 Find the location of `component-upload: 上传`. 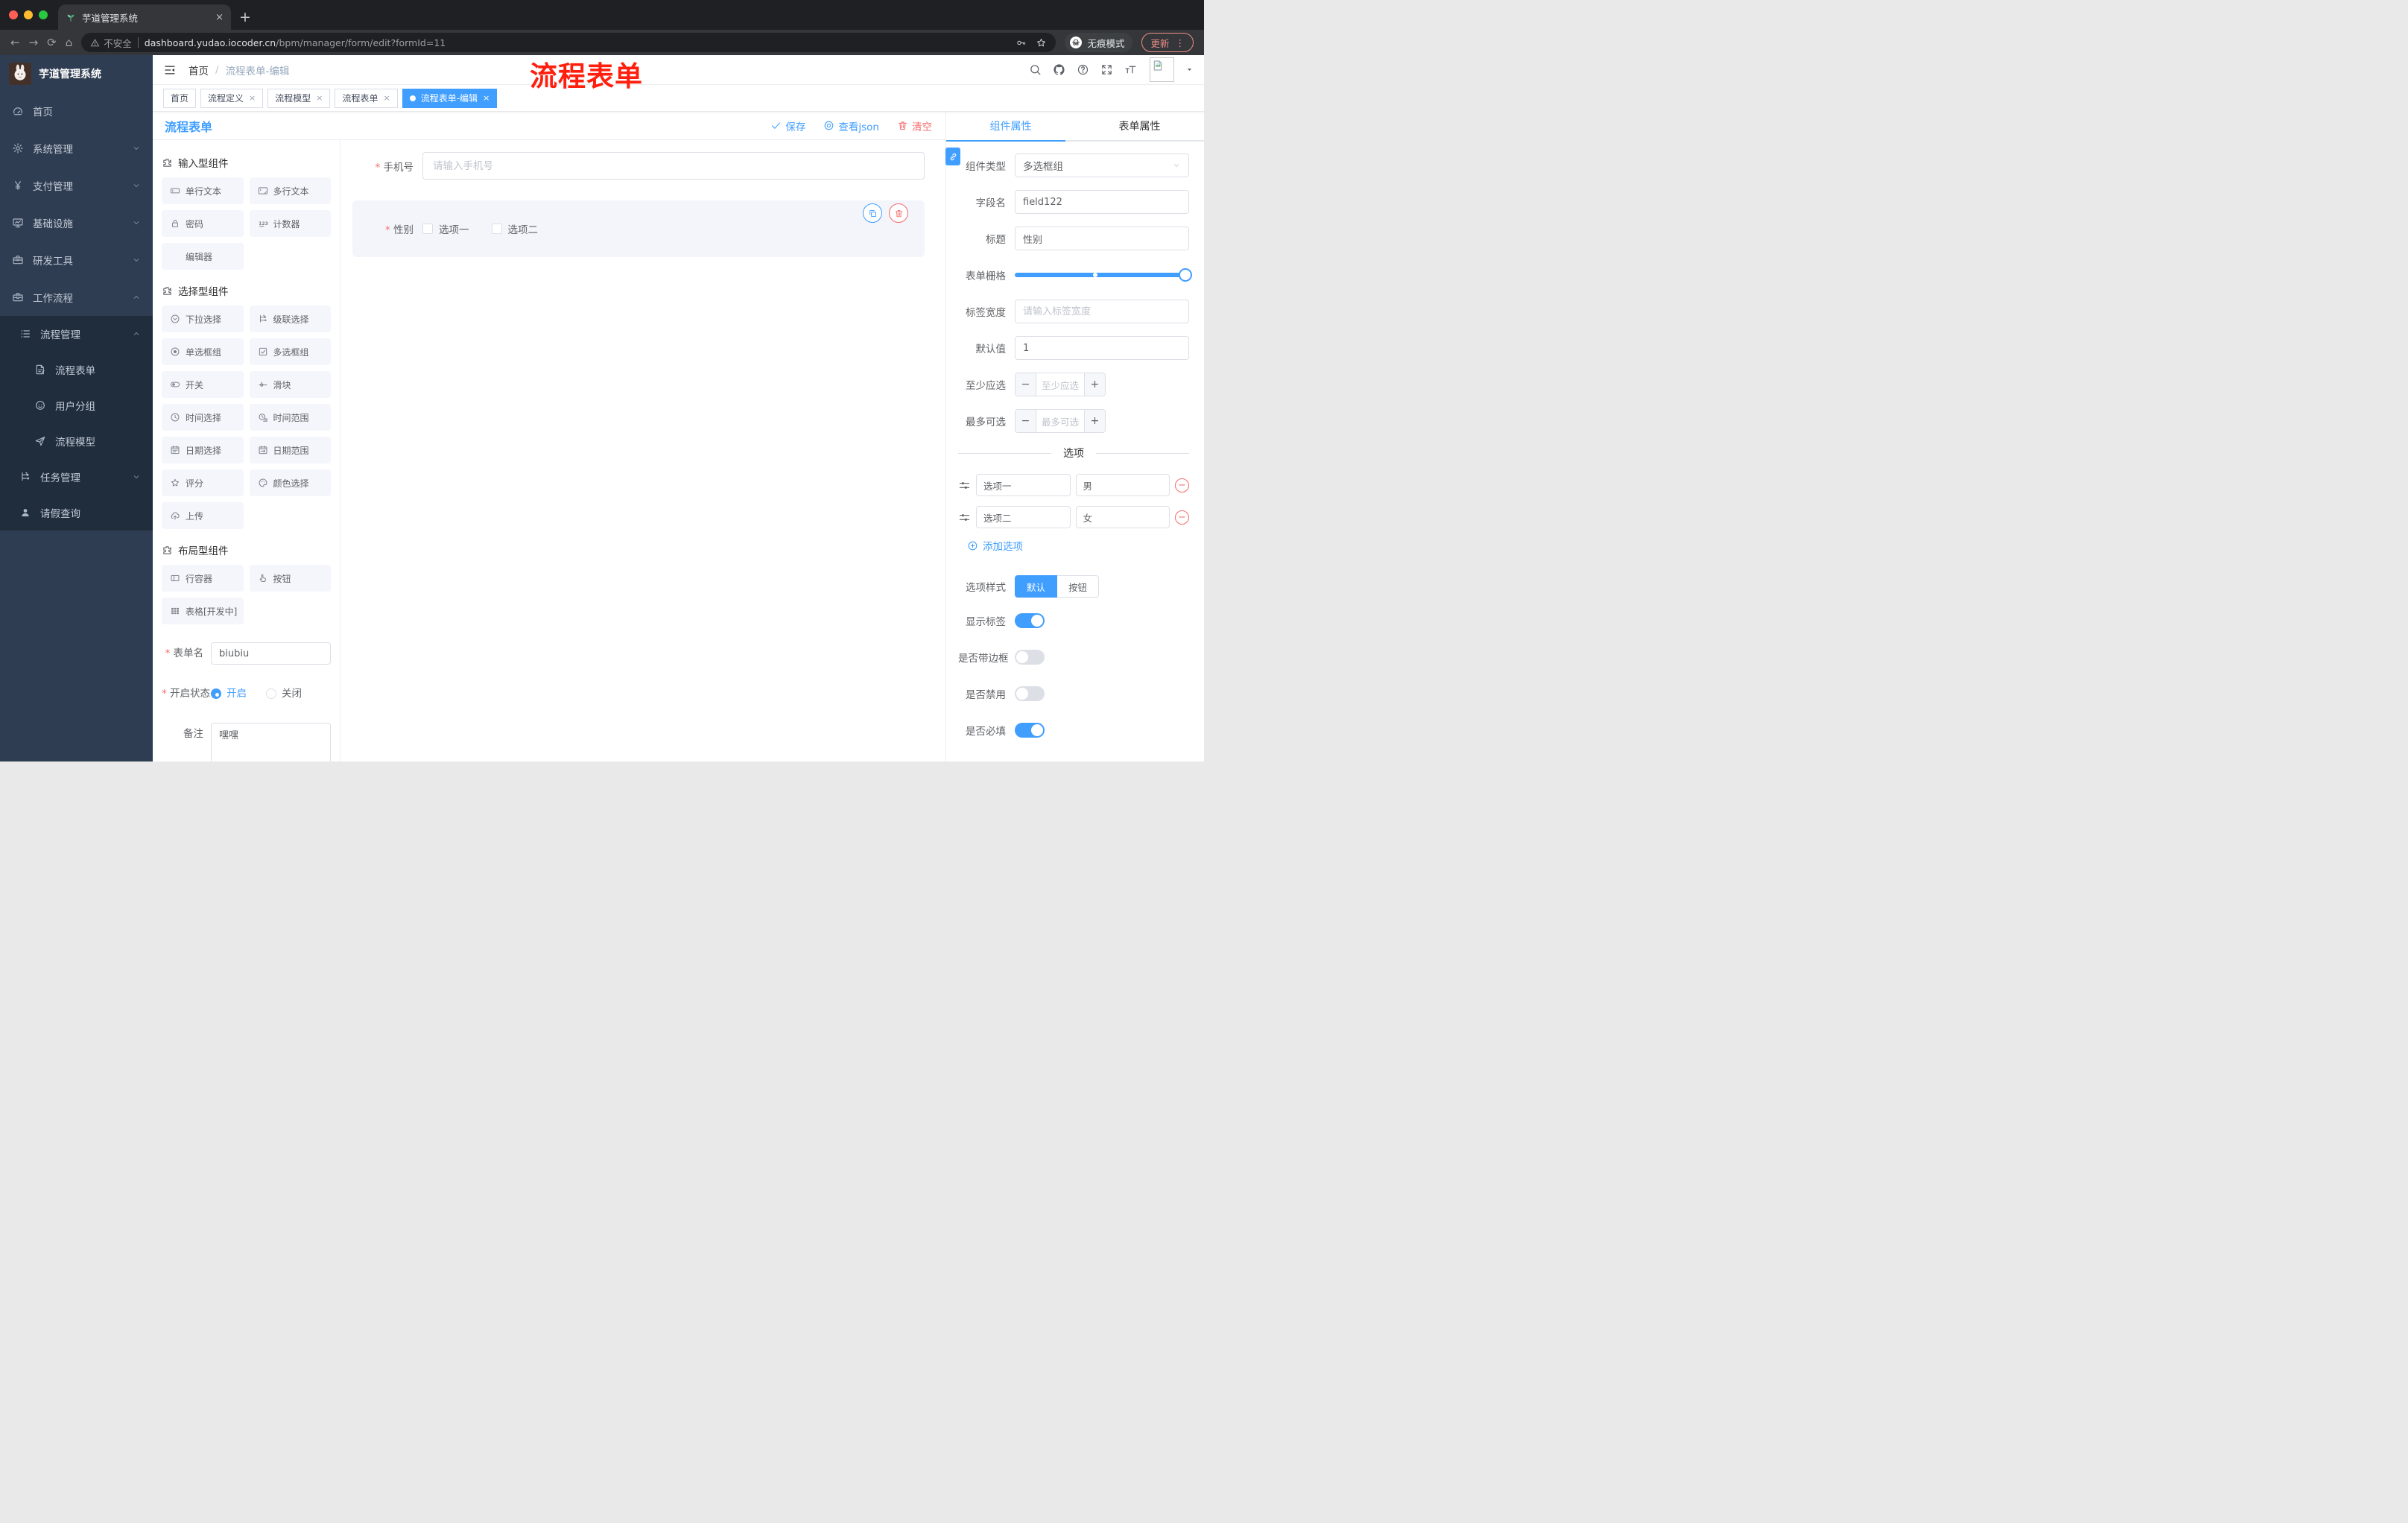

component-upload: 上传 is located at coordinates (203, 515).